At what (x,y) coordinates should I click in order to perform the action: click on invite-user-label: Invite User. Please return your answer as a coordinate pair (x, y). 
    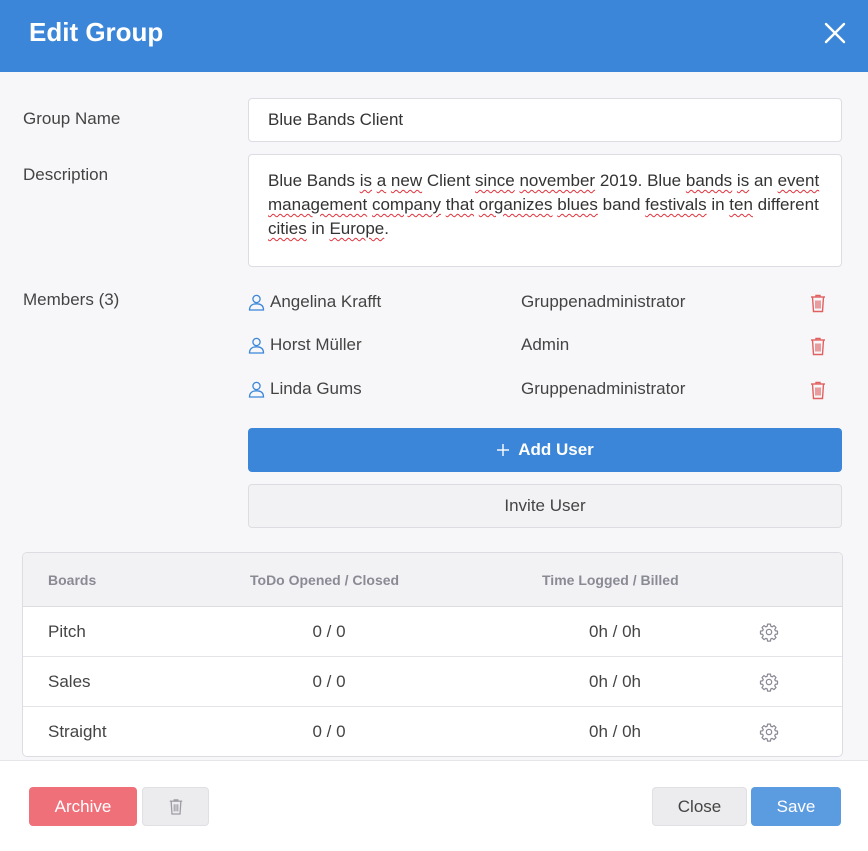
    Looking at the image, I should click on (545, 505).